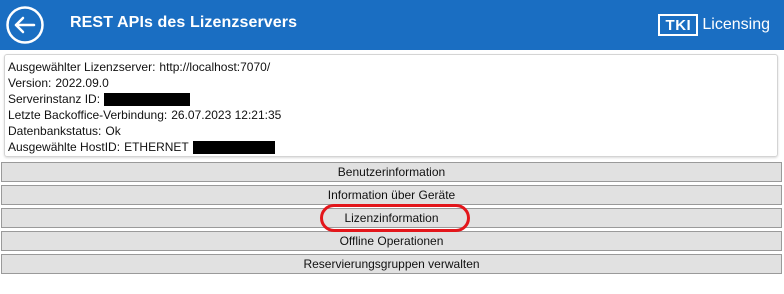 The image size is (784, 294). I want to click on license-info-label: Lizenzinformation, so click(391, 218).